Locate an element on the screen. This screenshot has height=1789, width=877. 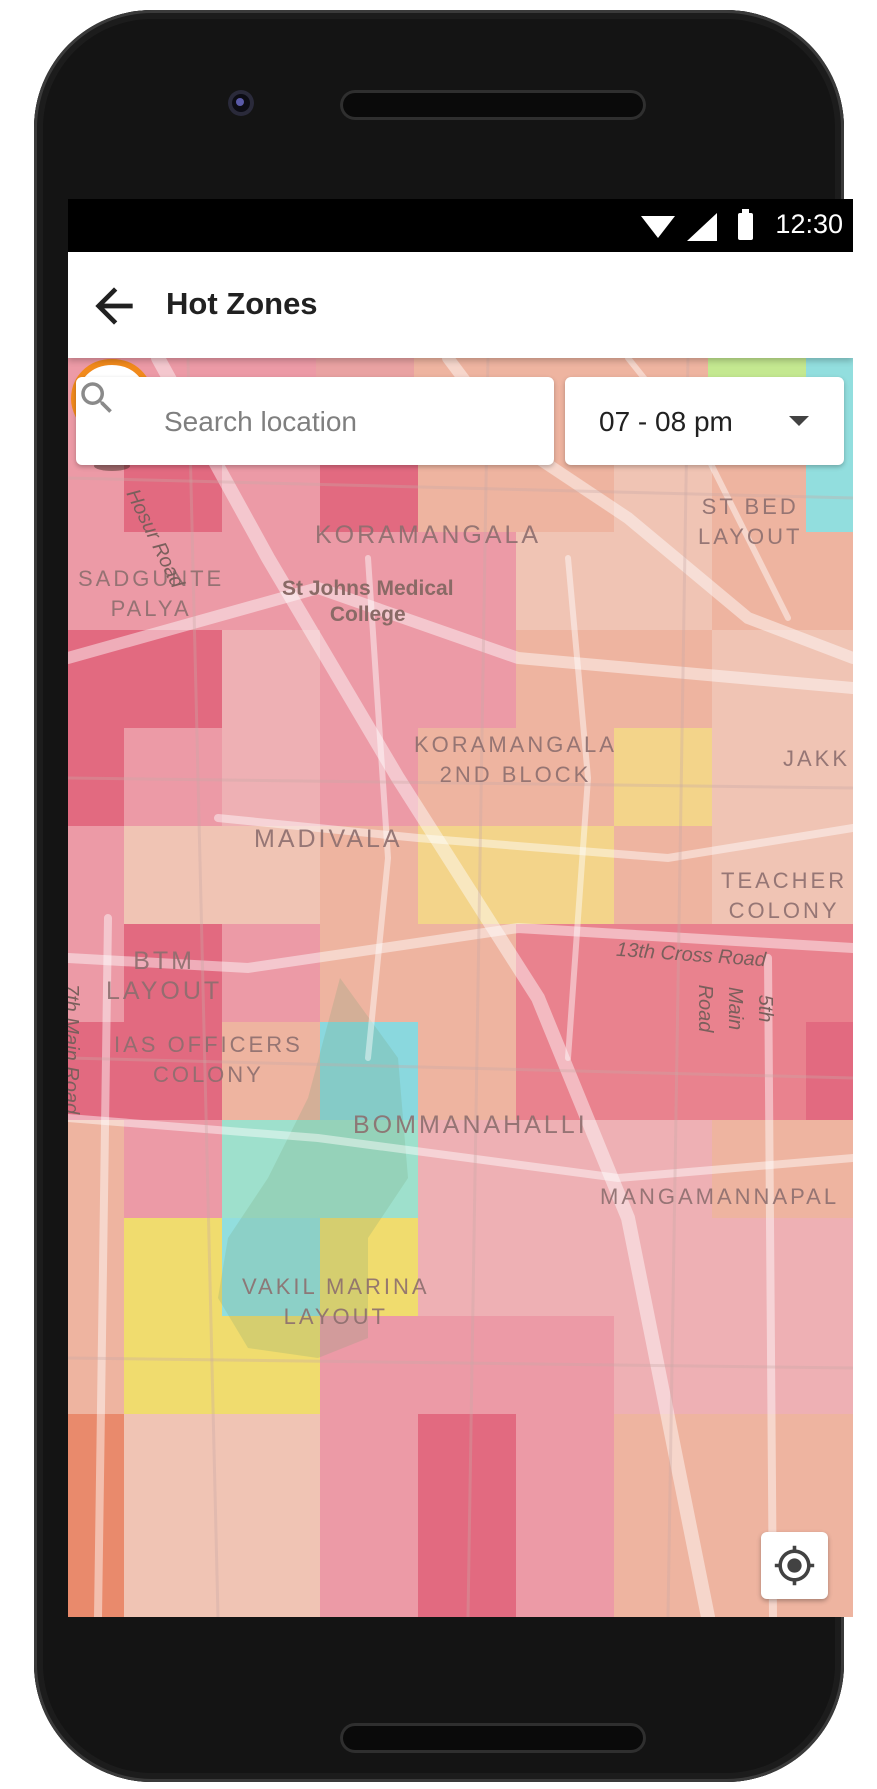
map-label-7th-main-road: 7th Main Road is located at coordinates (75, 1049).